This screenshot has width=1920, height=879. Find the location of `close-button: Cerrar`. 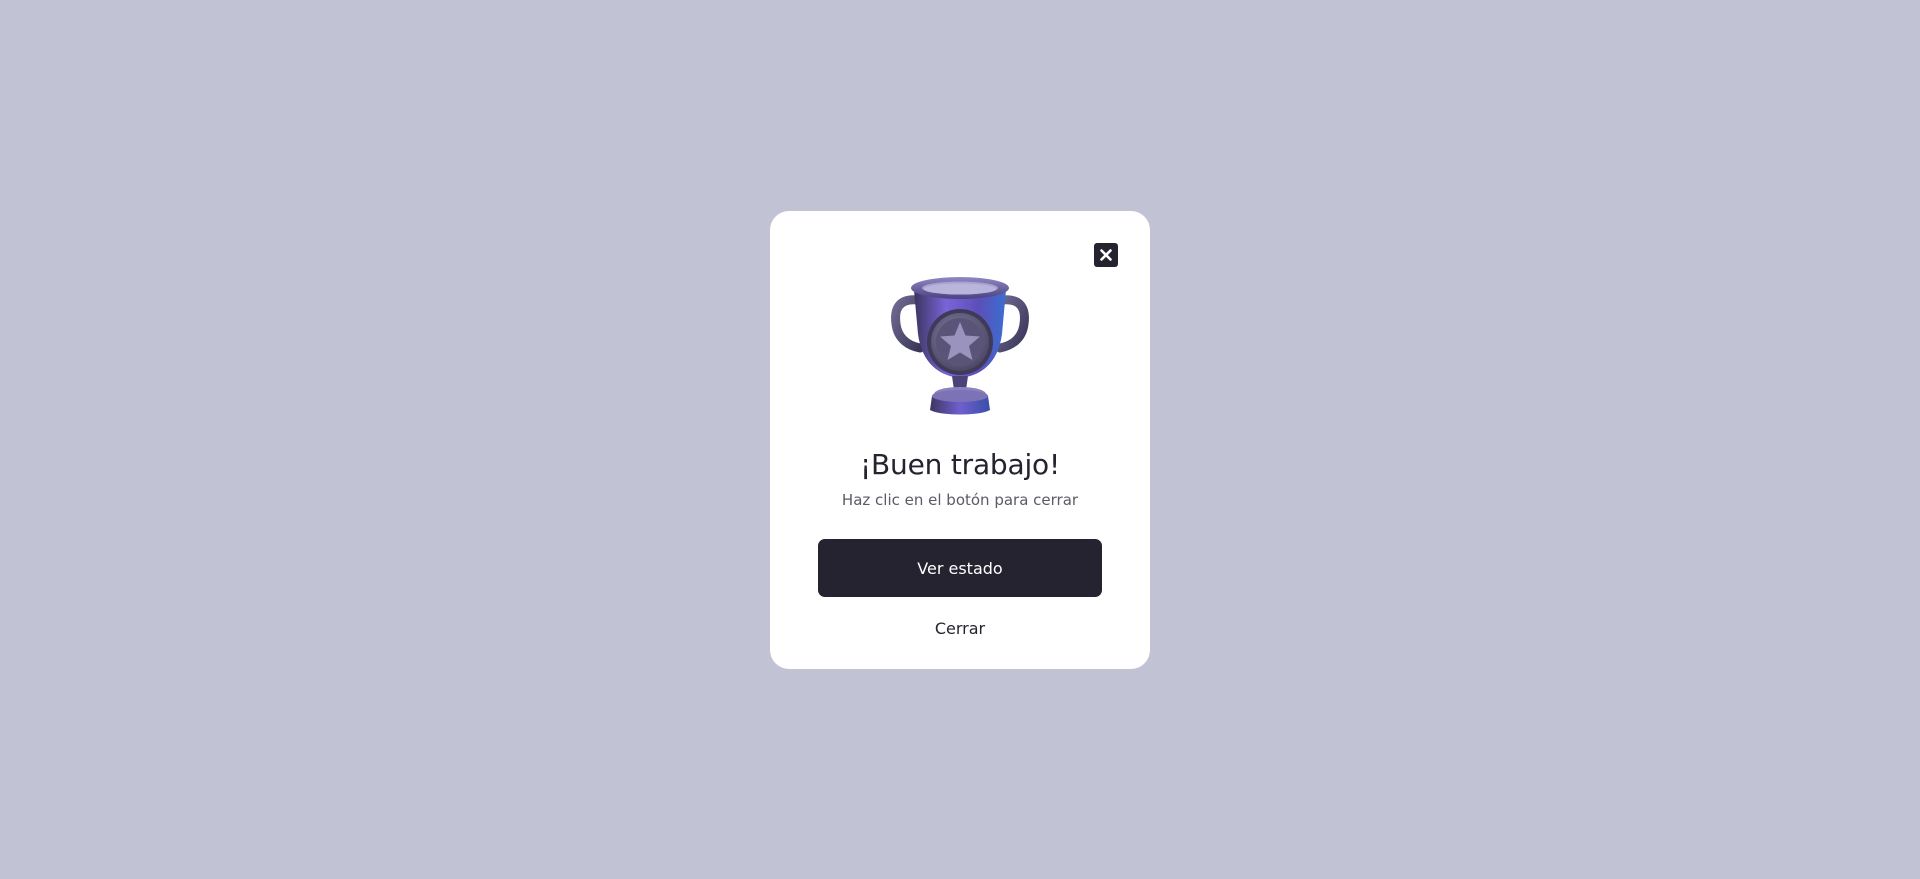

close-button: Cerrar is located at coordinates (960, 628).